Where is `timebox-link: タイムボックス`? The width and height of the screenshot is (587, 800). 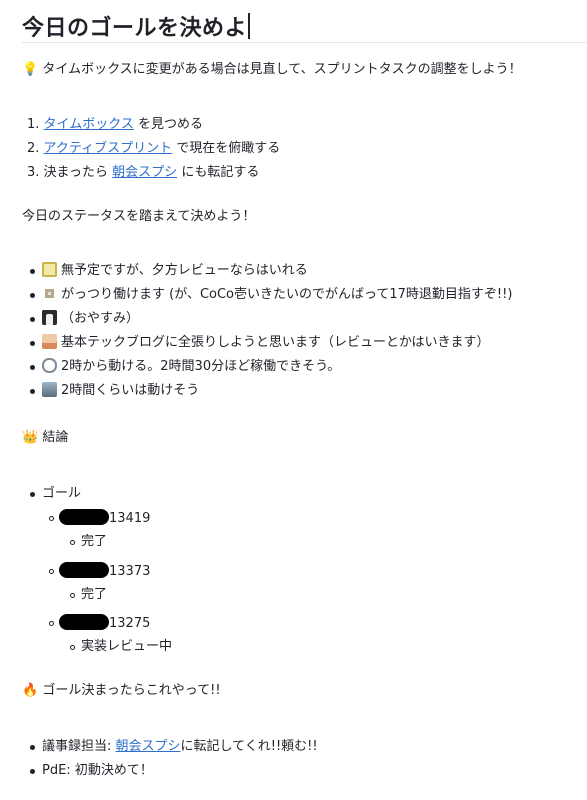
timebox-link: タイムボックス is located at coordinates (89, 124).